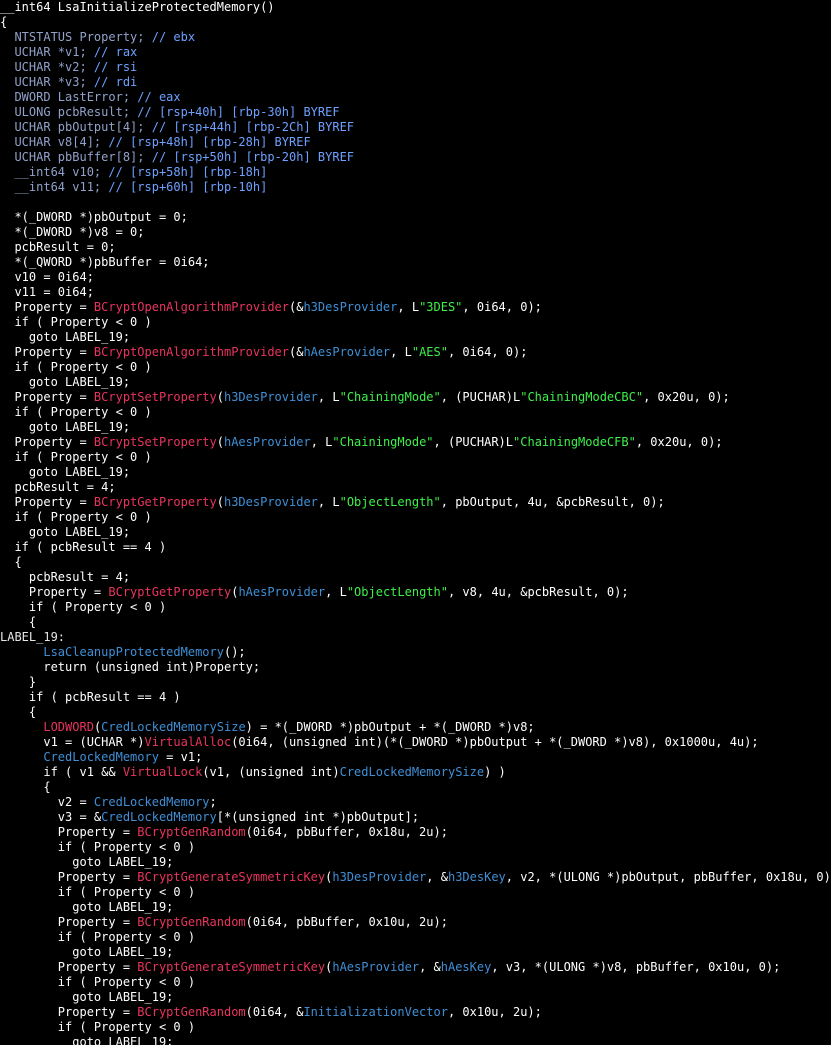  I want to click on code-line, so click(415, 202).